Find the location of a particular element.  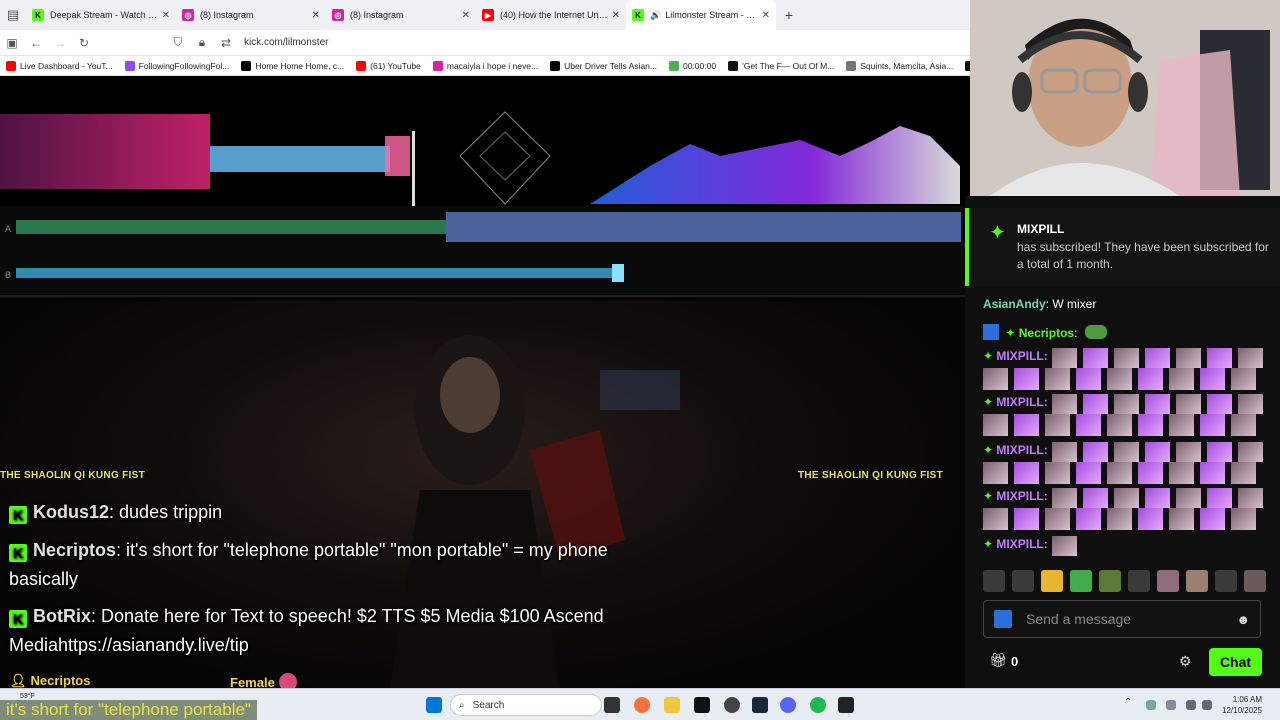

emote-suggestions is located at coordinates (1128, 581).